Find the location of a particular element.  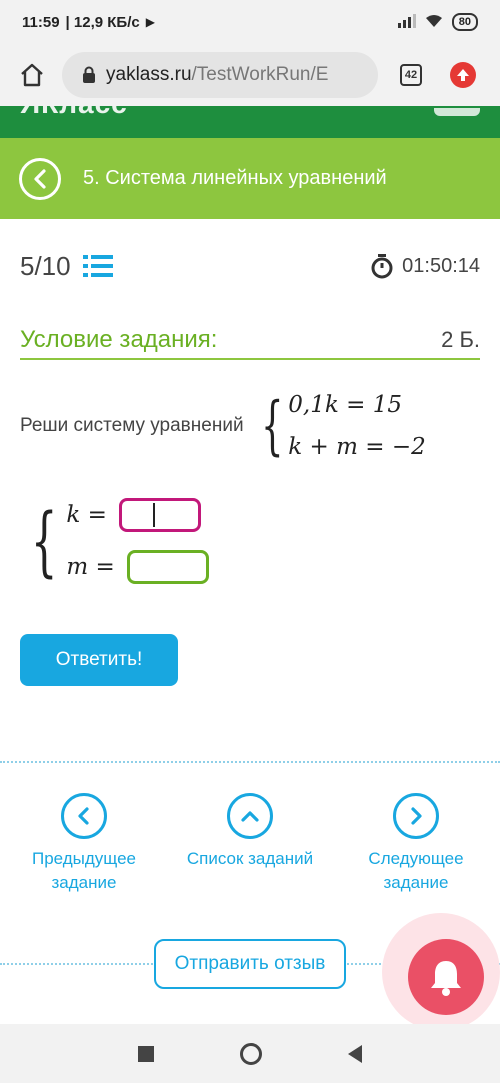

back-nav-button is located at coordinates (355, 1053).